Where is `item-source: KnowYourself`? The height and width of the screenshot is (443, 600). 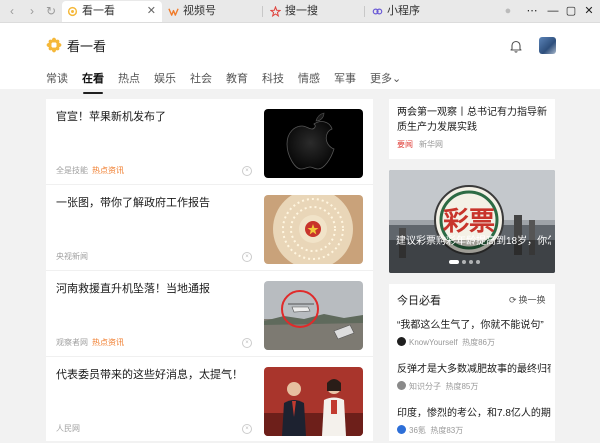 item-source: KnowYourself is located at coordinates (433, 342).